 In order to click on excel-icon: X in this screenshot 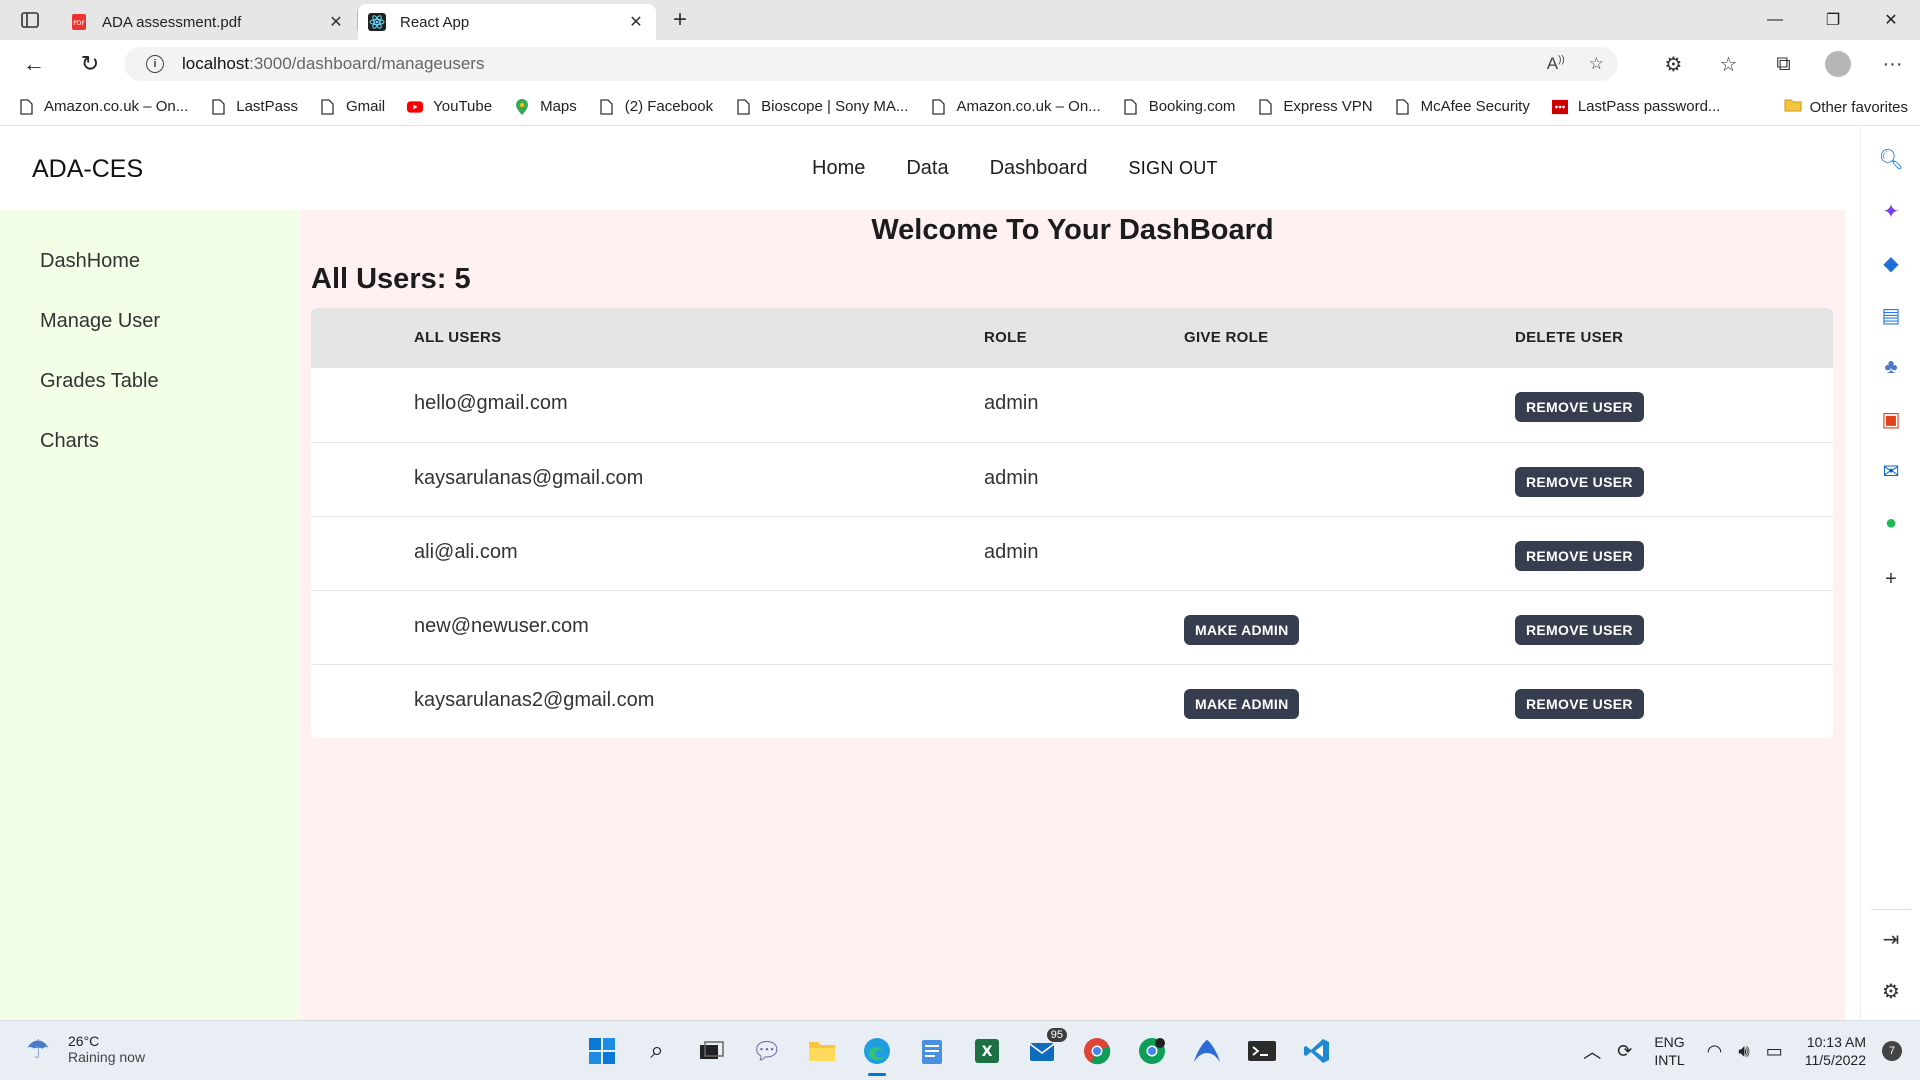, I will do `click(987, 1051)`.